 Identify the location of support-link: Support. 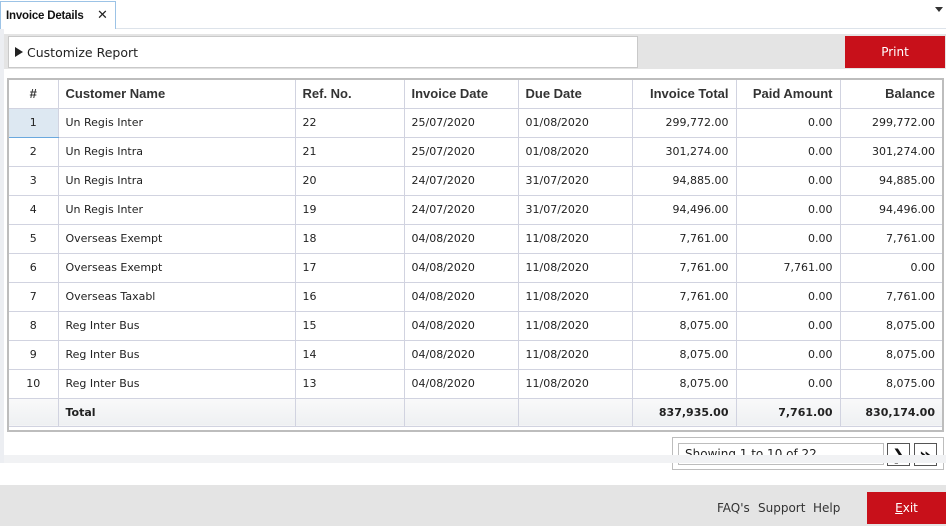
(781, 508).